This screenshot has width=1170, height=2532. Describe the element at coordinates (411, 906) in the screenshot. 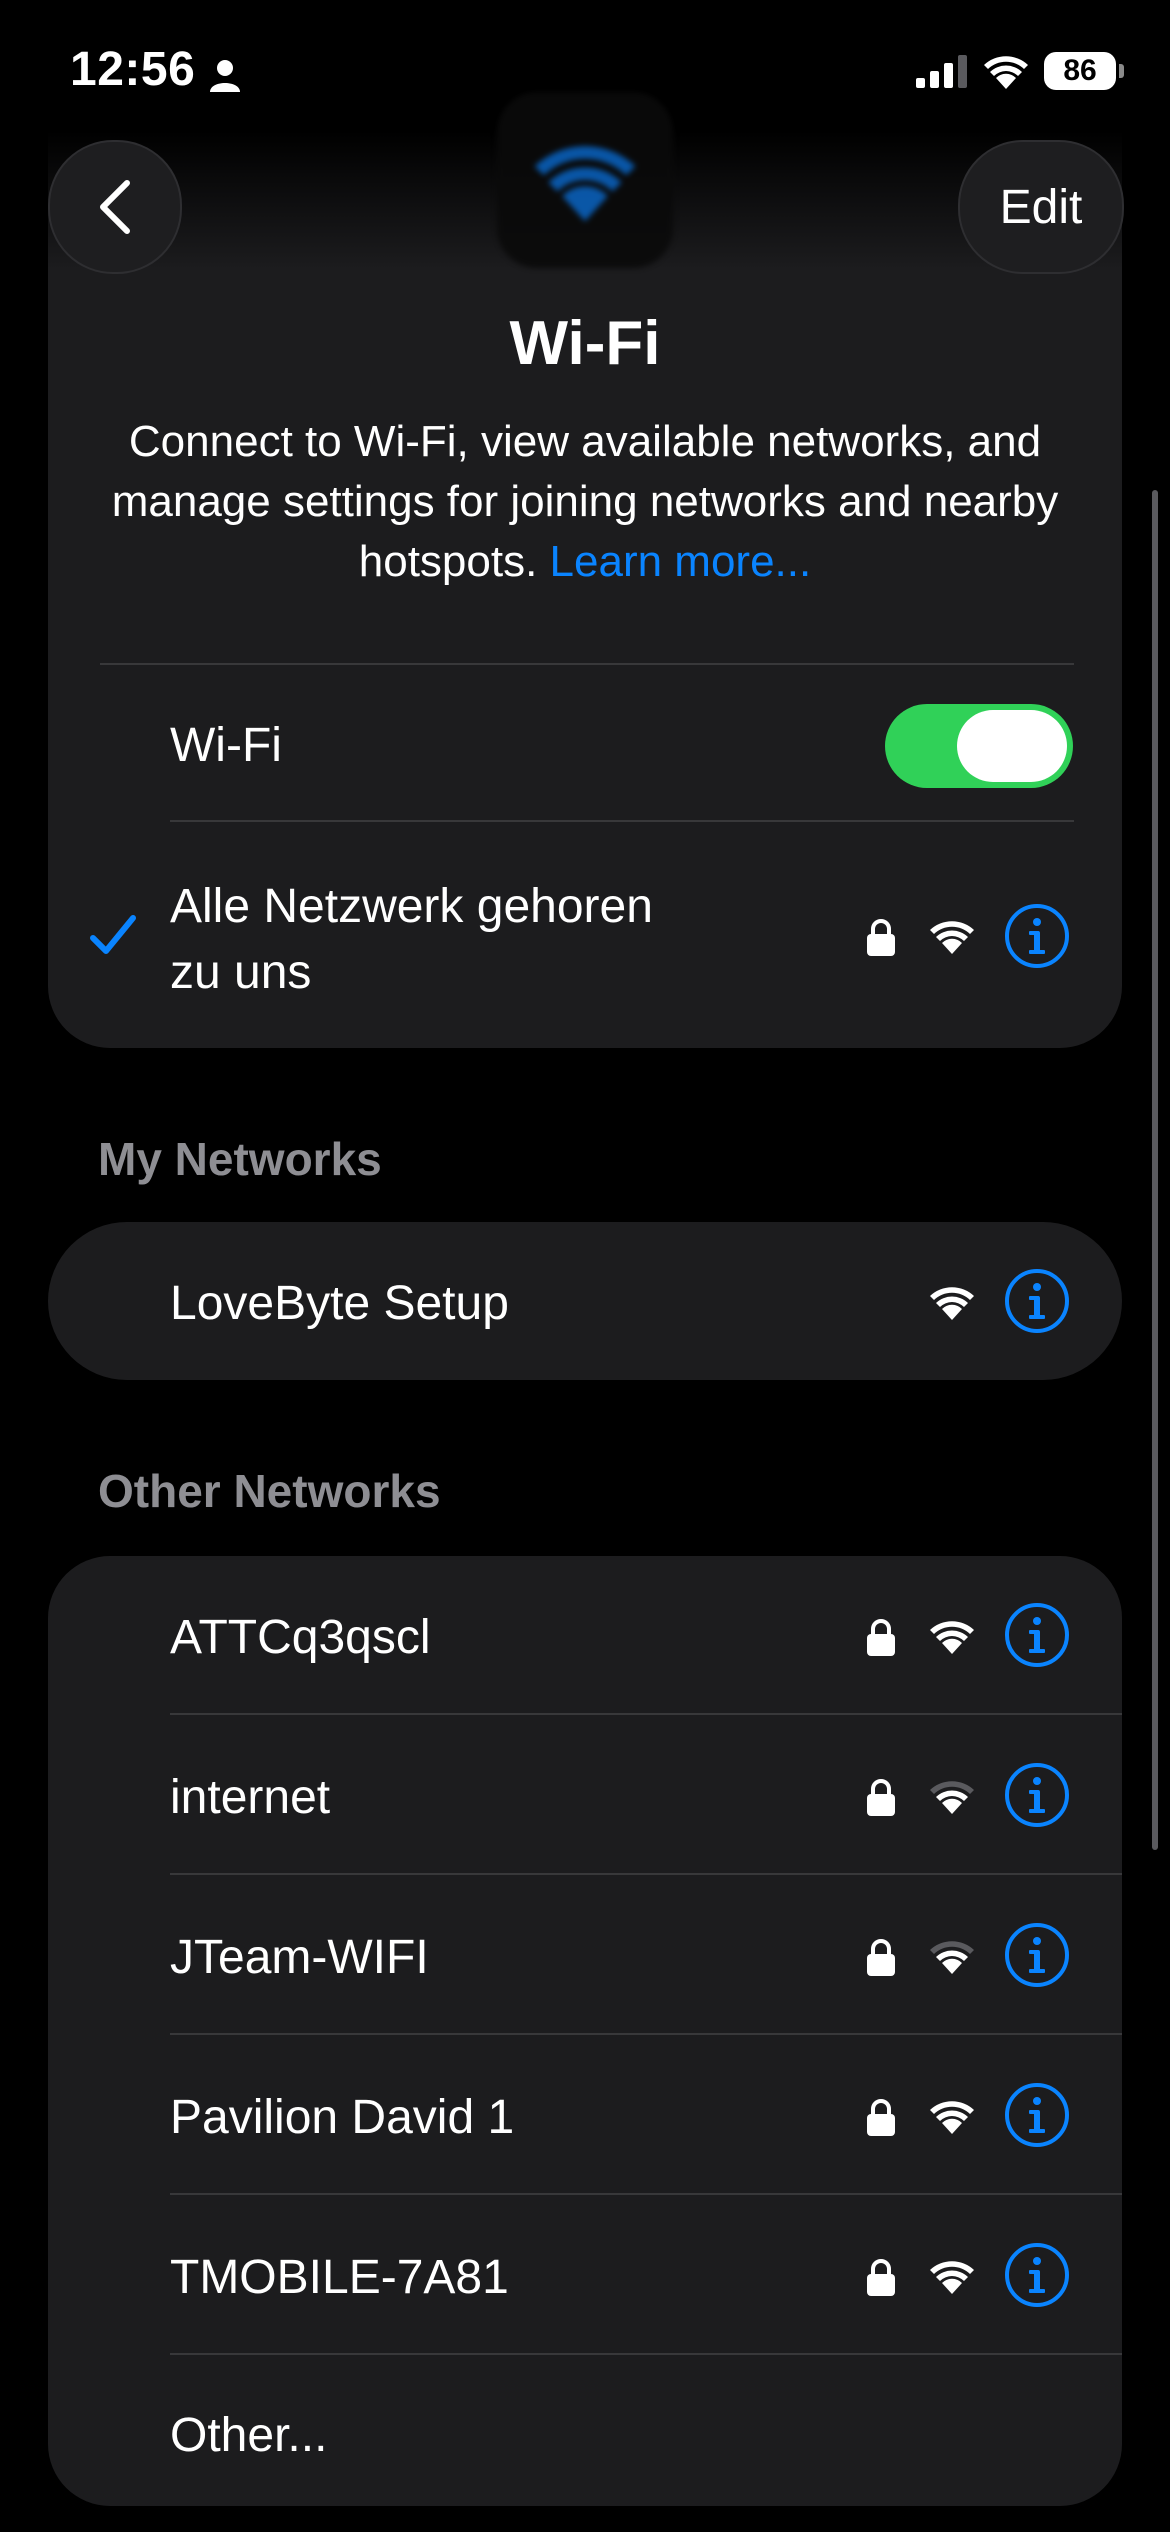

I see `connected-network-name-line1: Alle Netzwerk gehoren` at that location.